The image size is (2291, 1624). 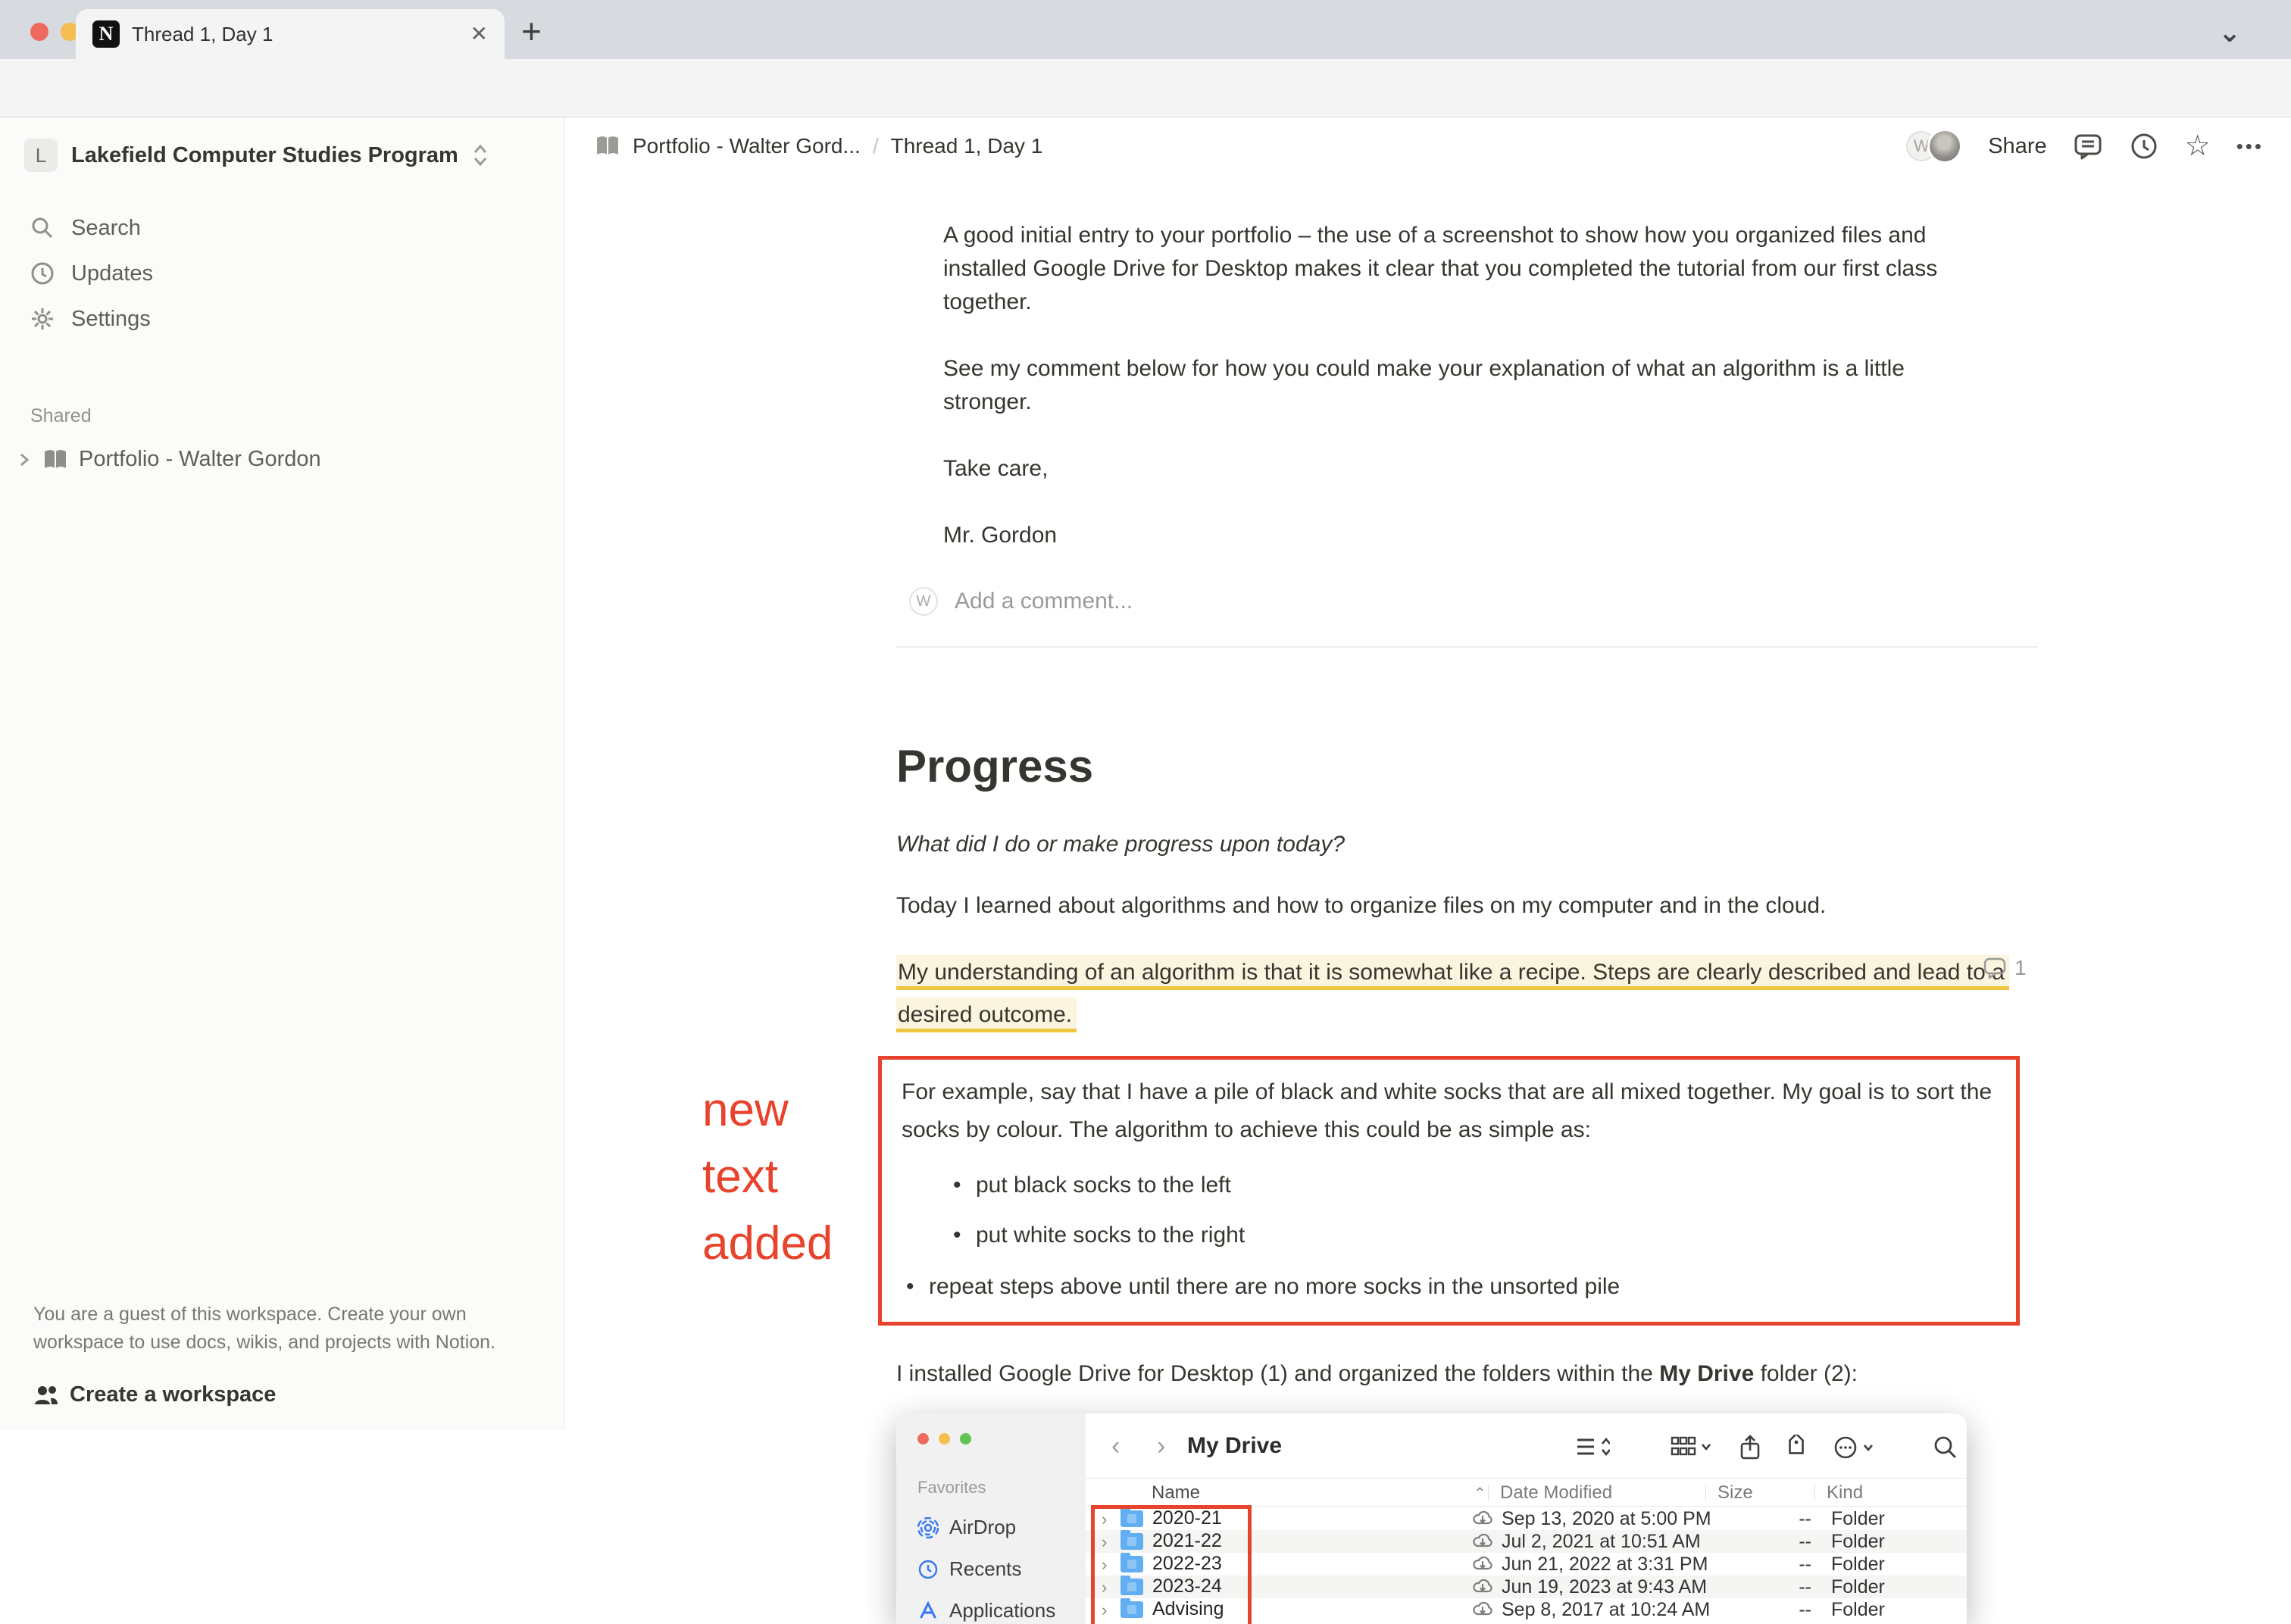 I want to click on people-icon, so click(x=47, y=1394).